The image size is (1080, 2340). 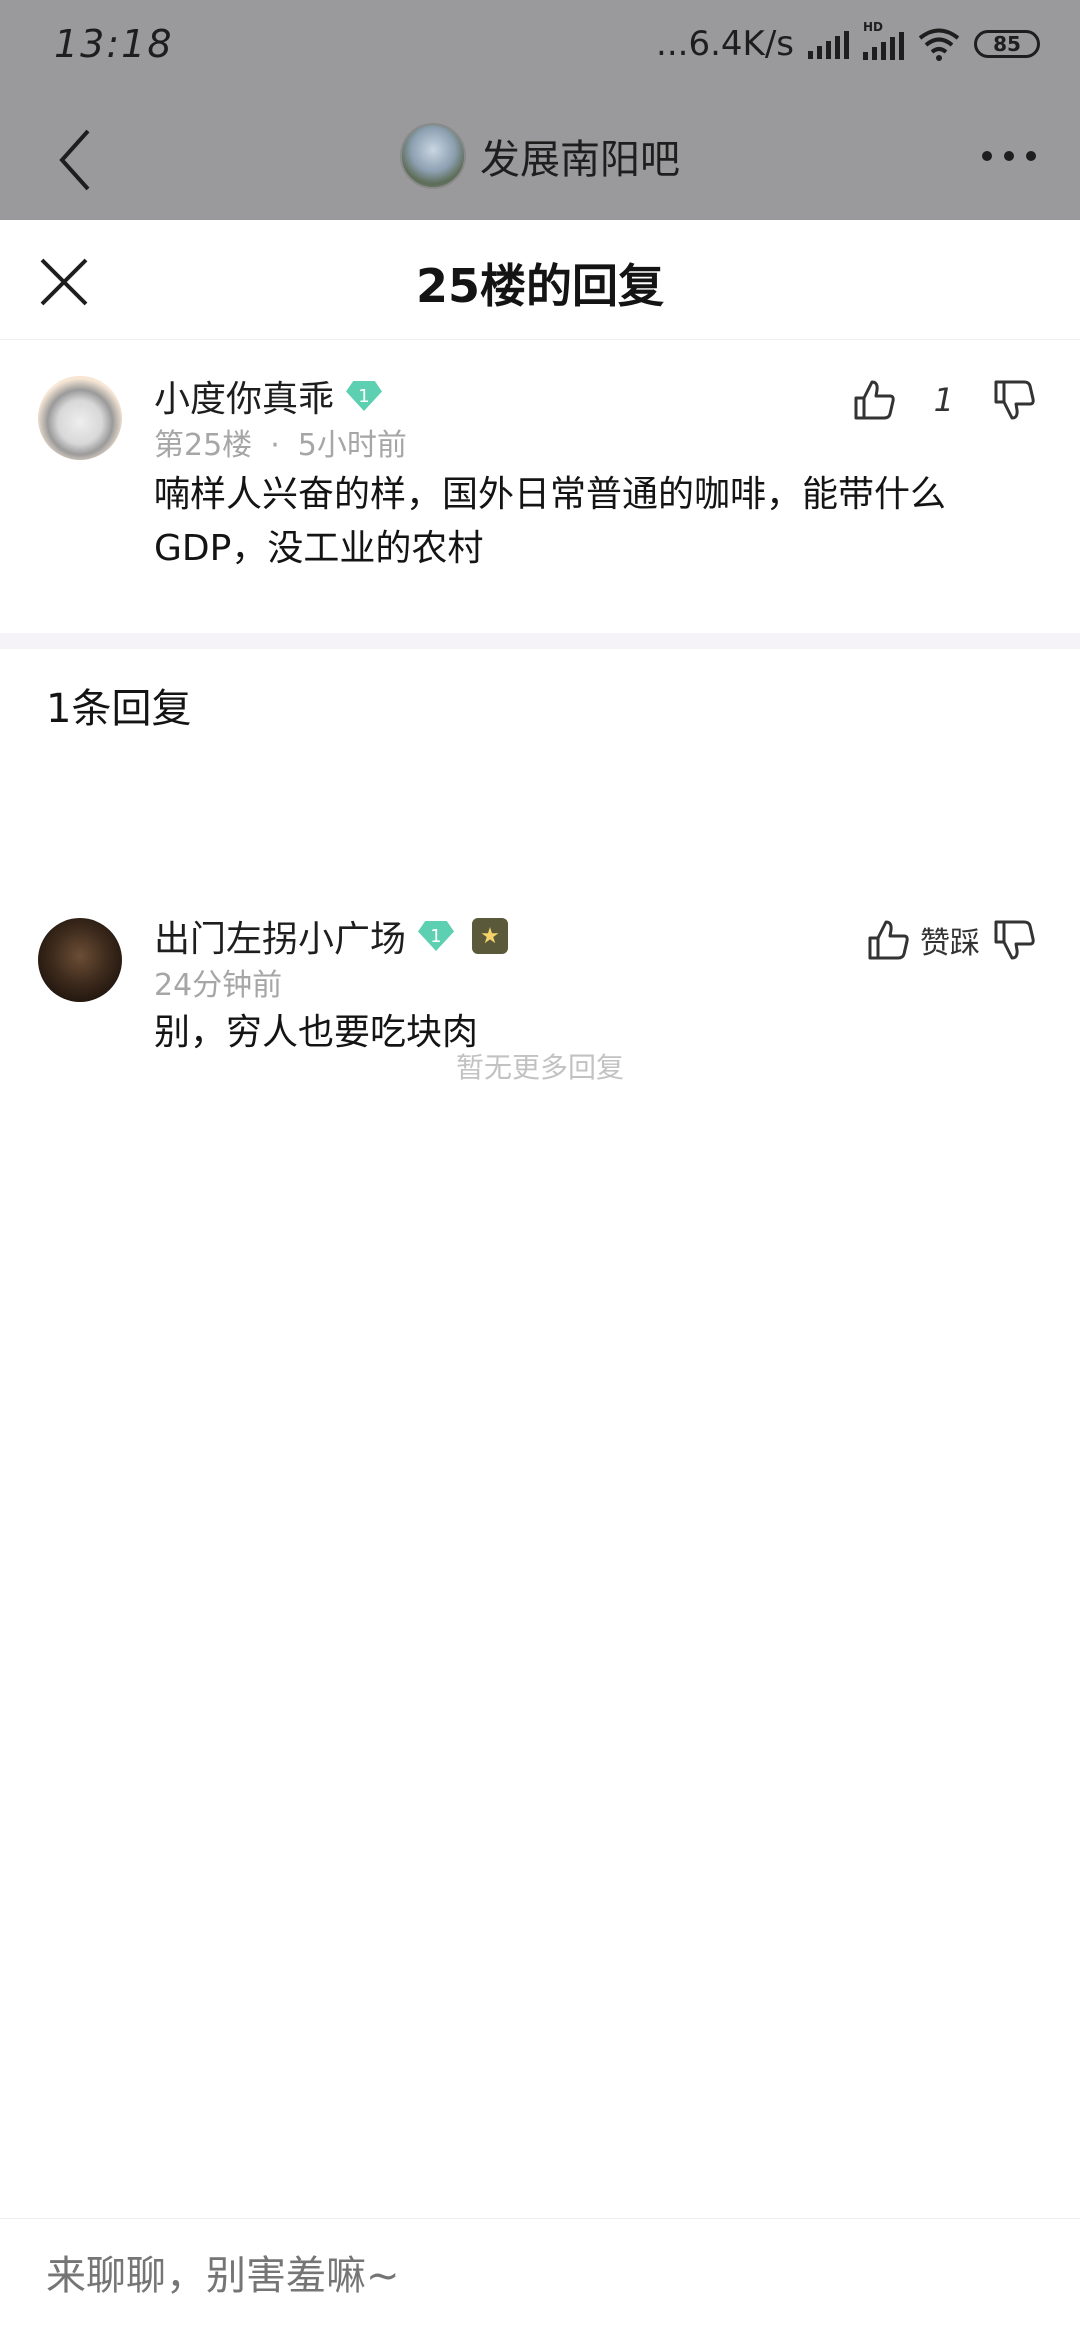 What do you see at coordinates (550, 521) in the screenshot?
I see `comment-content: 喃样人兴奋的样，国外日常普通的咖啡，能带什么GDP，没工业的农村` at bounding box center [550, 521].